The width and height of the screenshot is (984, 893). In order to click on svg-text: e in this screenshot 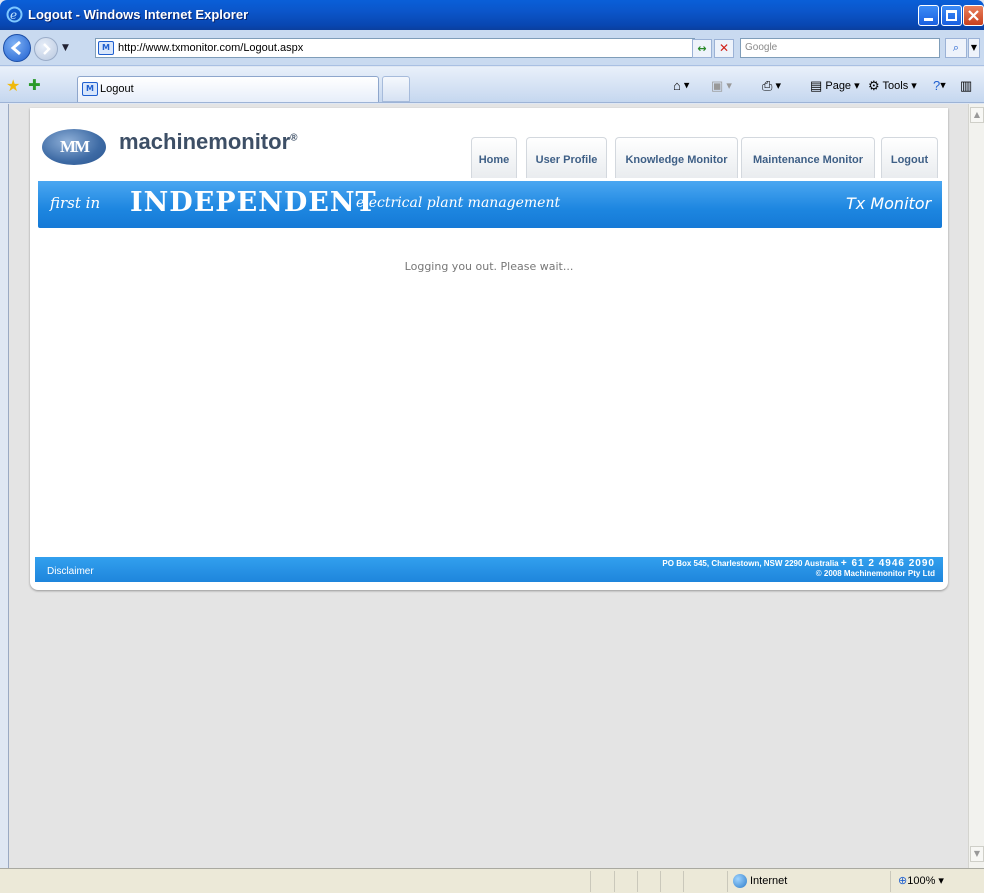, I will do `click(13, 15)`.